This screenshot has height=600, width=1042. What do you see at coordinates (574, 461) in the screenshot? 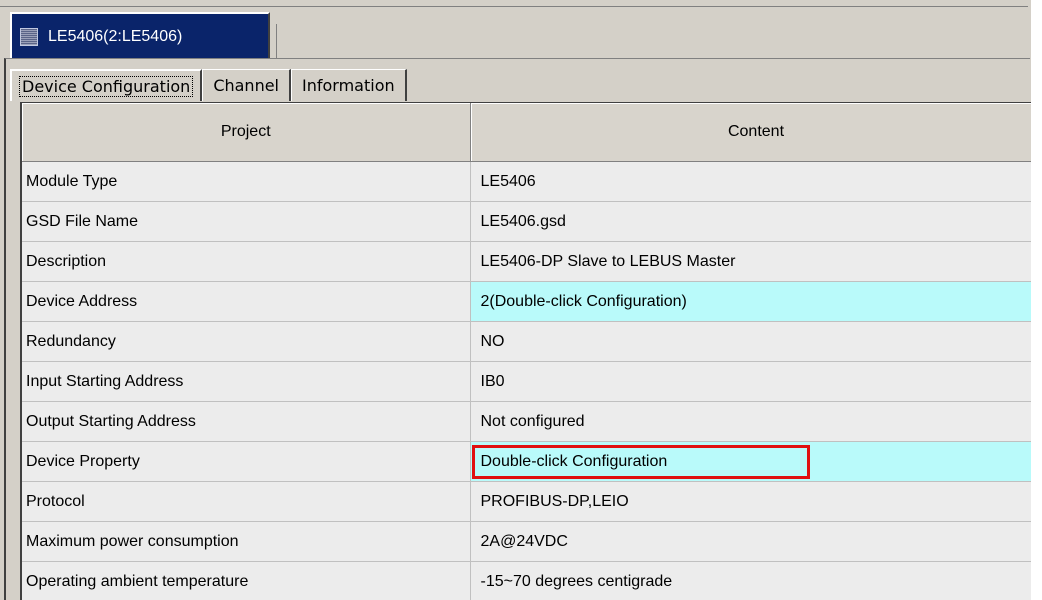
I see `row-content-text: Double-click Configuration` at bounding box center [574, 461].